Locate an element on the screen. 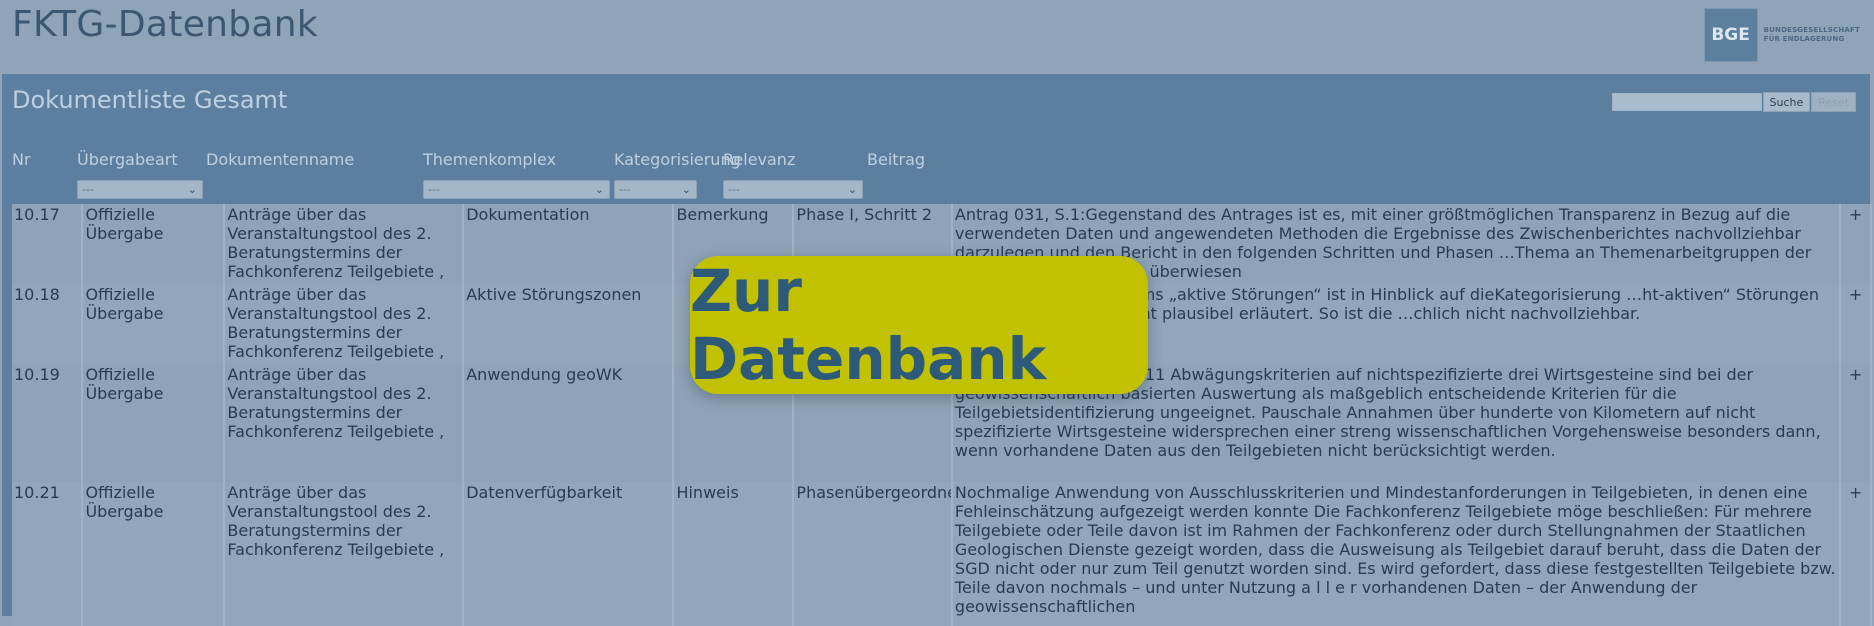 Image resolution: width=1874 pixels, height=626 pixels. cell-nr: 10.18 is located at coordinates (48, 324).